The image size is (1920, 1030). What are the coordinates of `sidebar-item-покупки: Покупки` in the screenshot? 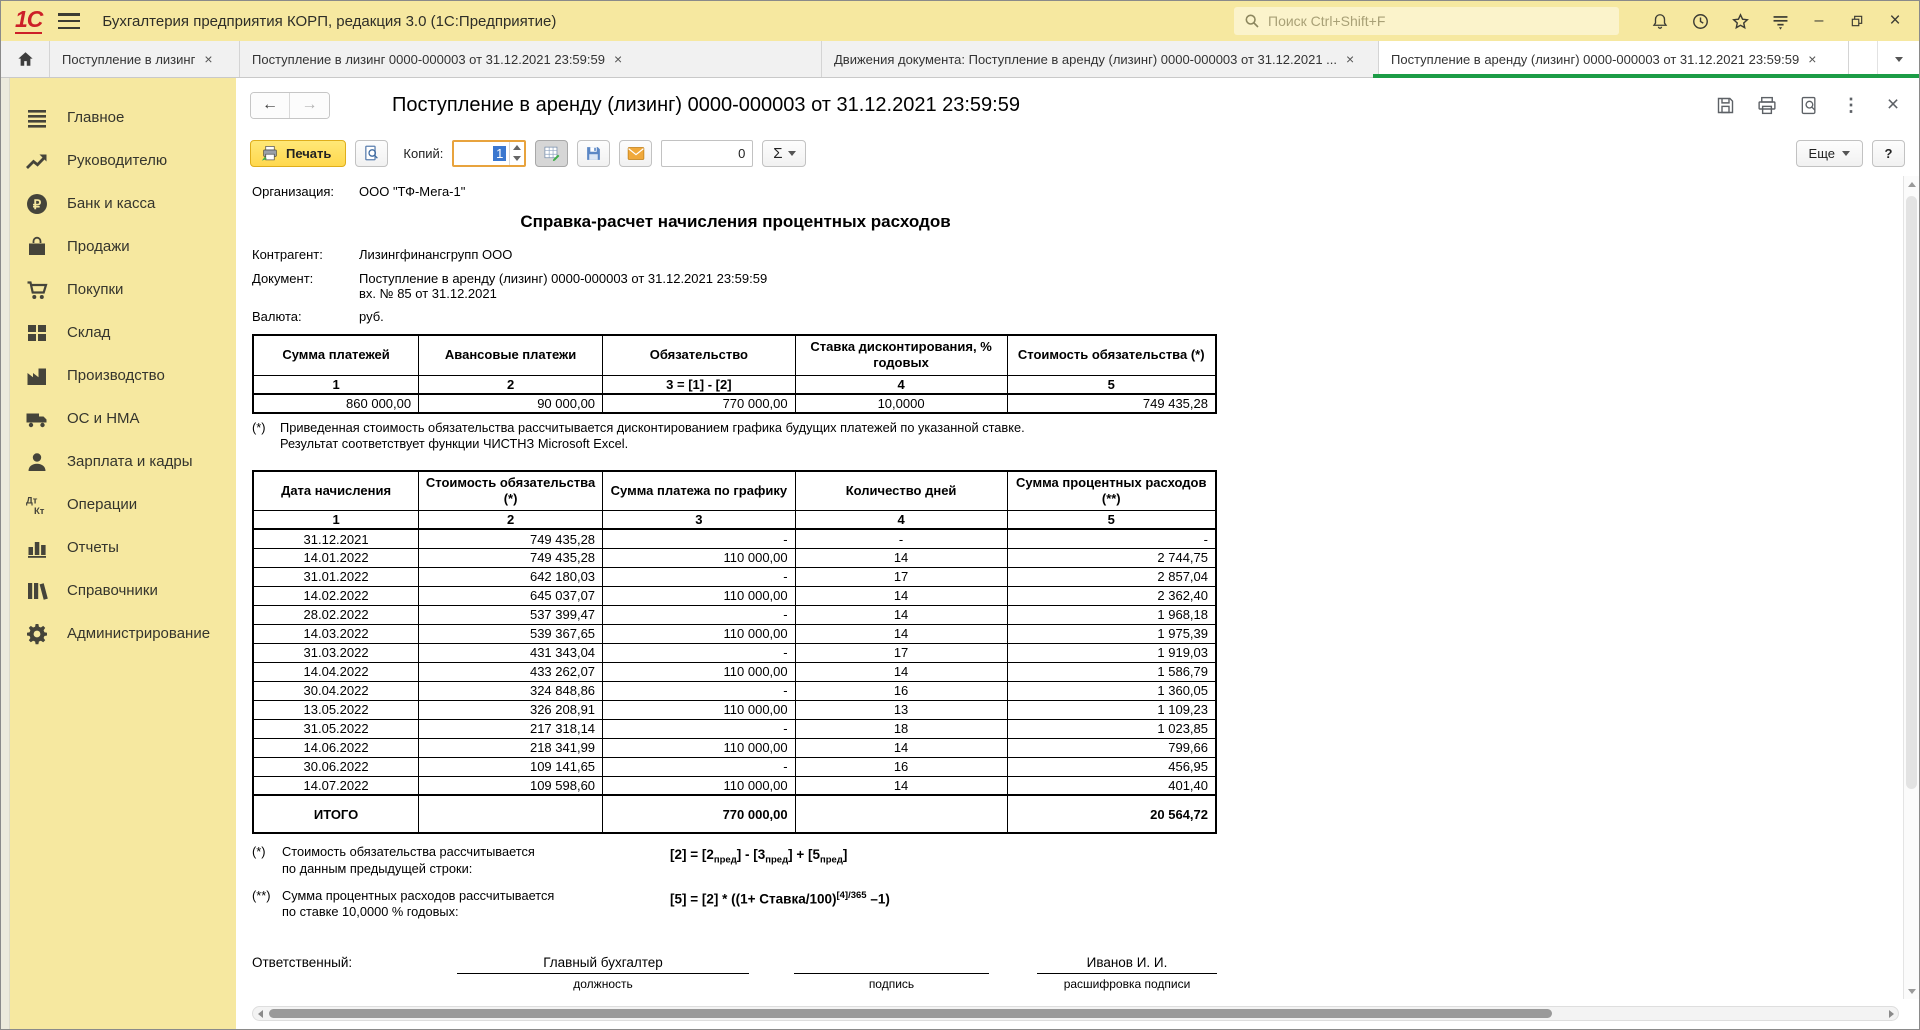 It's located at (118, 289).